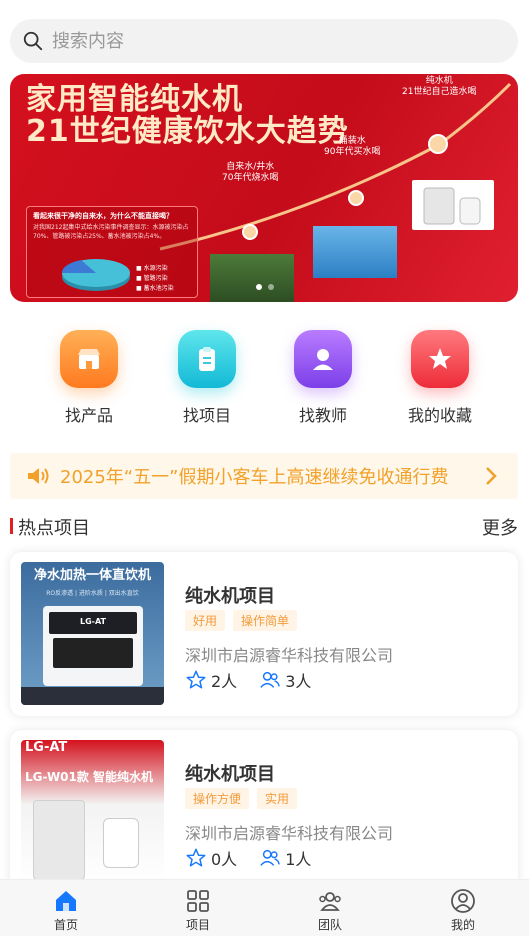 This screenshot has height=936, width=529. I want to click on project-tag: 实用, so click(277, 798).